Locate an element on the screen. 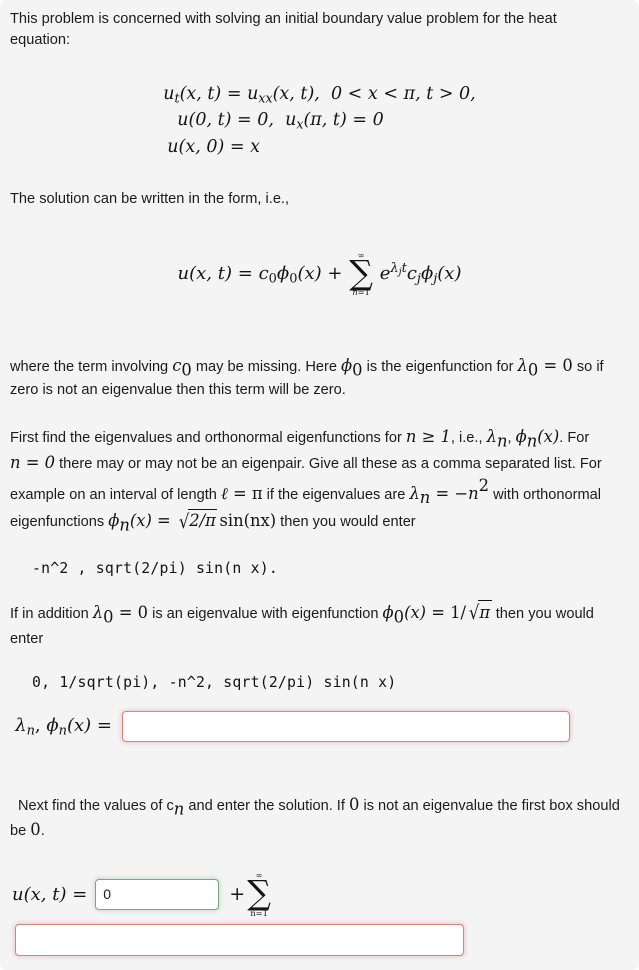 This screenshot has height=970, width=639. pde-rhs-args: (x, t), is located at coordinates (296, 94).